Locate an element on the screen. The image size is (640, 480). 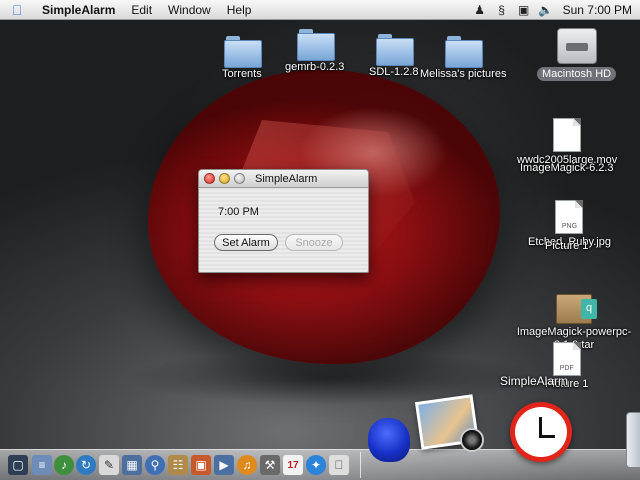
desktop-macintosh-hd: Macintosh HD is located at coordinates (577, 54).